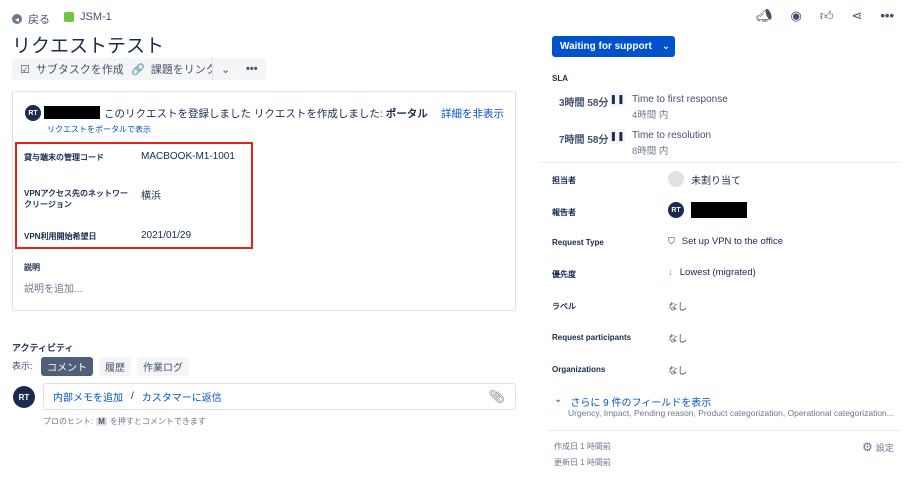 The height and width of the screenshot is (490, 908). What do you see at coordinates (17, 19) in the screenshot?
I see `arrow-left-icon: ◂` at bounding box center [17, 19].